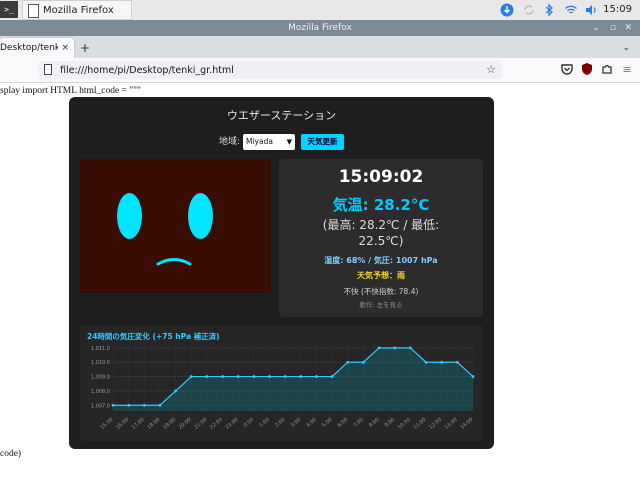  What do you see at coordinates (29, 48) in the screenshot?
I see `tab-label: Desktop/tenki_gr` at bounding box center [29, 48].